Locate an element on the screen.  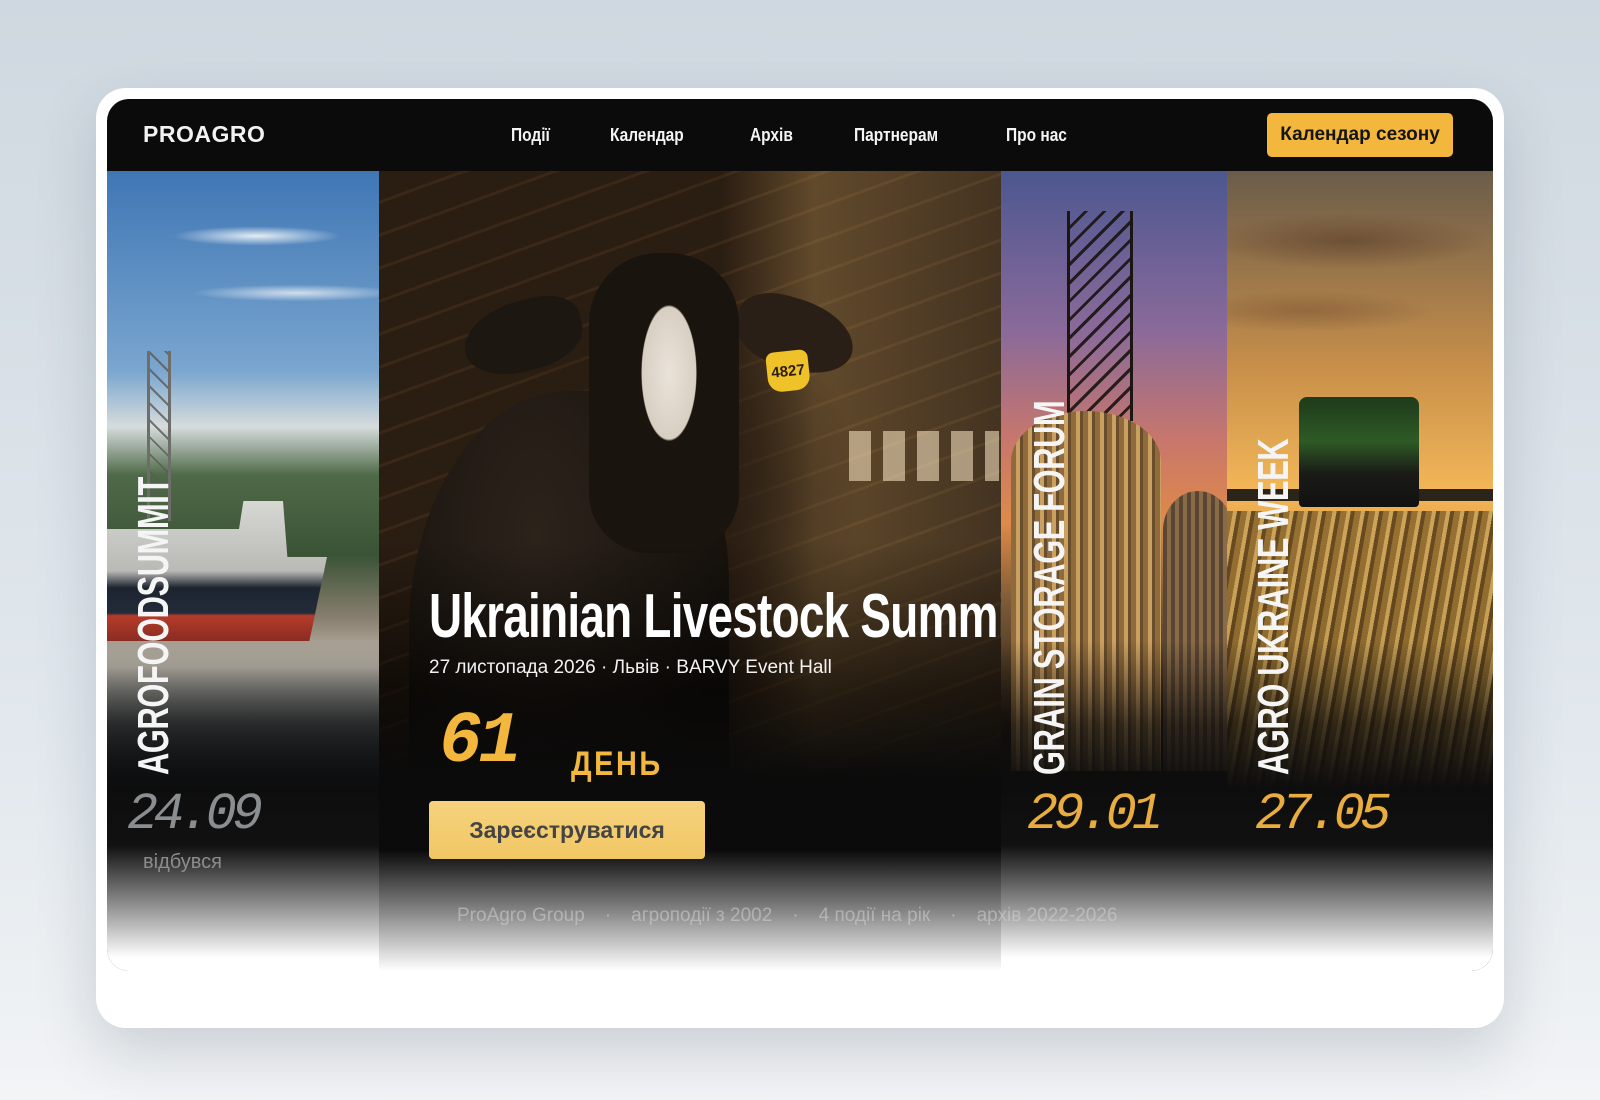
footer-item: ProAgro Group is located at coordinates (521, 915).